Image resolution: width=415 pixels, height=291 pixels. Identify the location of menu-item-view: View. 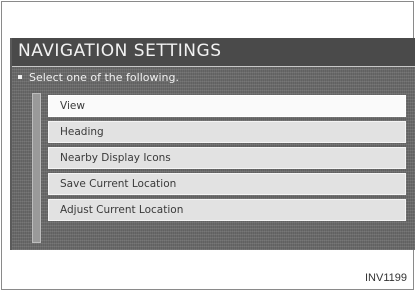
(227, 106).